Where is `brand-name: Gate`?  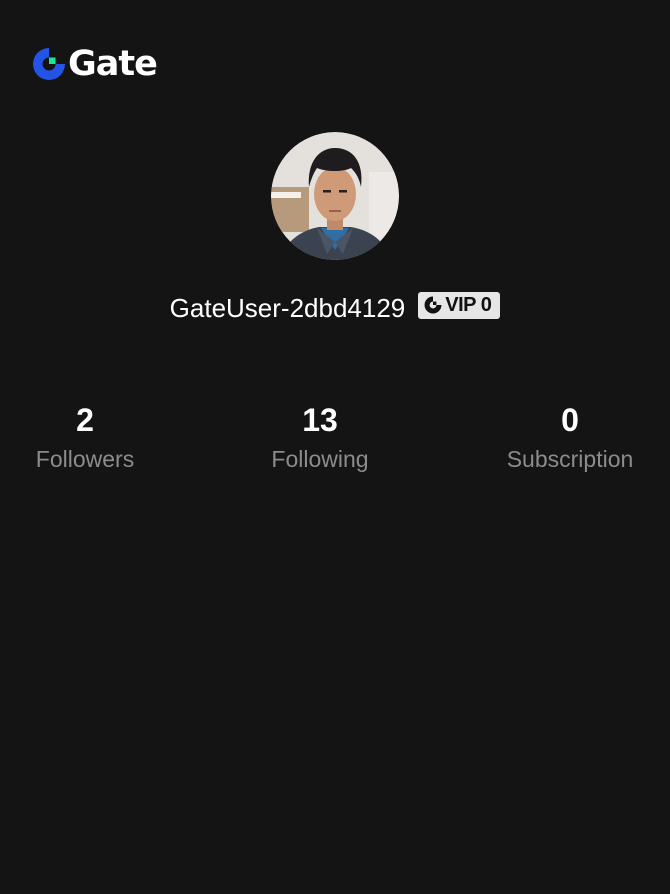 brand-name: Gate is located at coordinates (113, 64).